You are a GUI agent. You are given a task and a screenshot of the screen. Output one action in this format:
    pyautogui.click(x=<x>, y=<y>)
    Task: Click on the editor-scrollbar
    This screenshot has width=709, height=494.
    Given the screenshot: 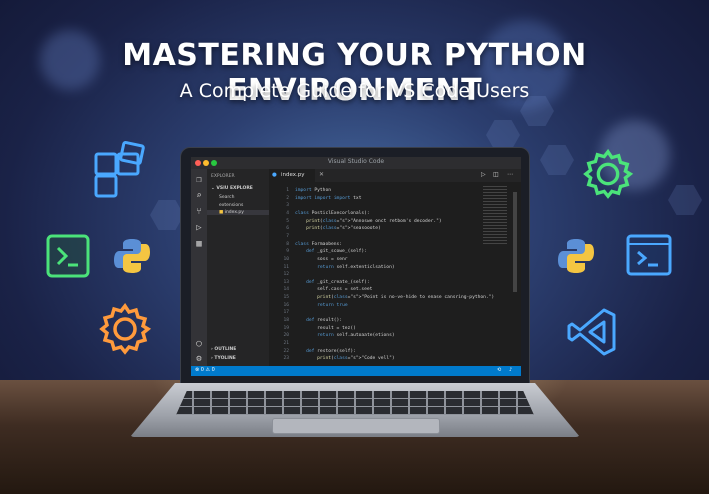 What is the action you would take?
    pyautogui.click(x=515, y=242)
    